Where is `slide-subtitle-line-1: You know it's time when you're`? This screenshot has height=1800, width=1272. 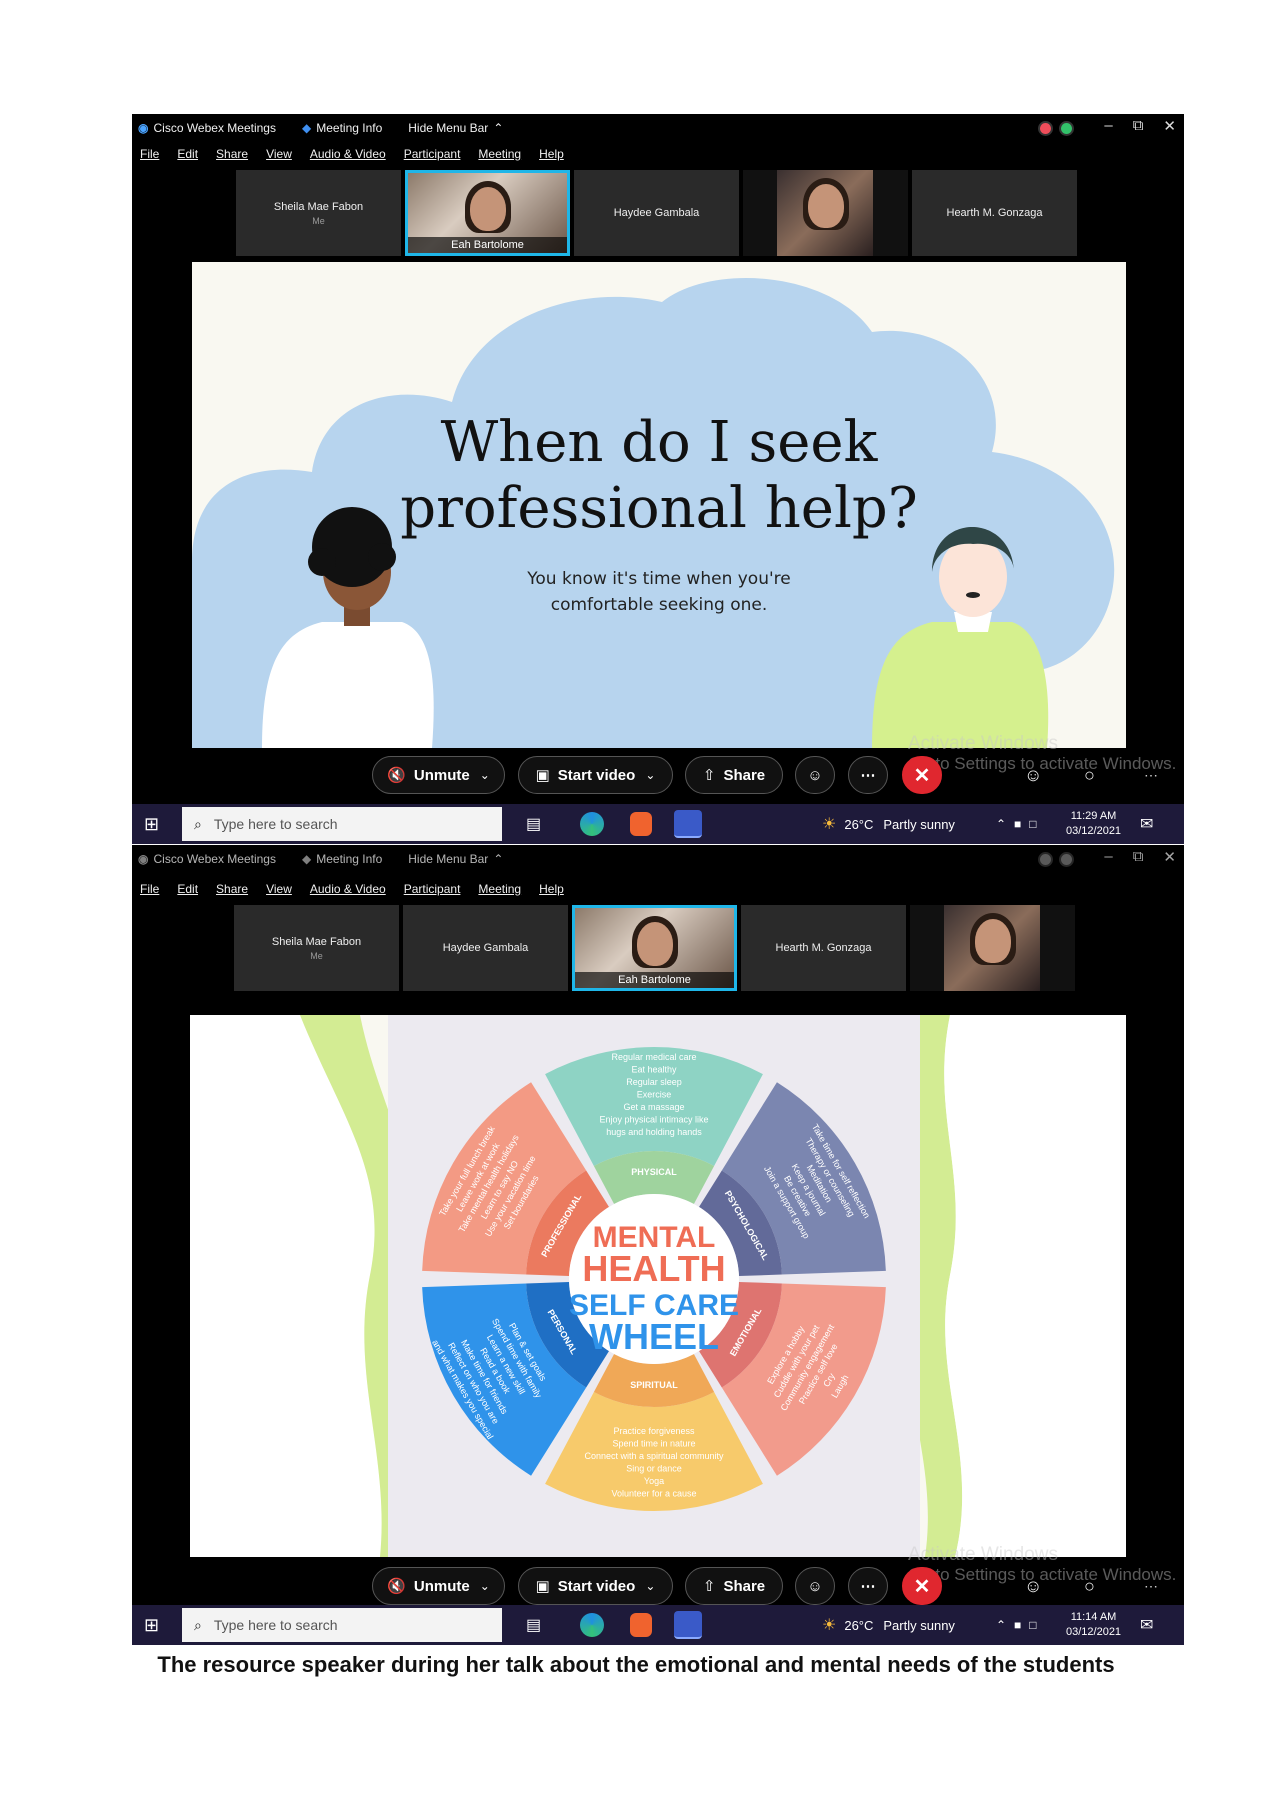 slide-subtitle-line-1: You know it's time when you're is located at coordinates (659, 579).